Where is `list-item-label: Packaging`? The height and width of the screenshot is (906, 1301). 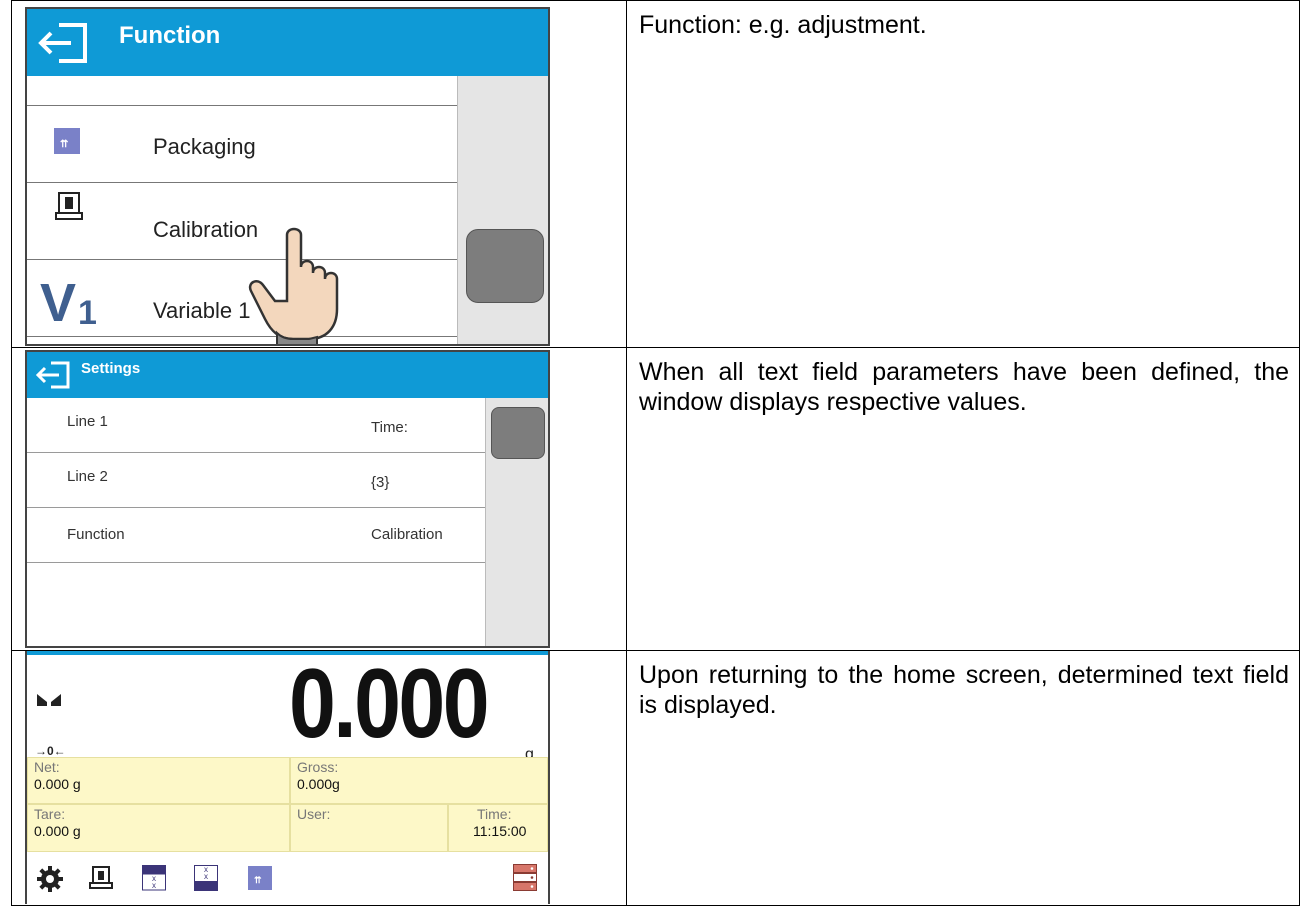
list-item-label: Packaging is located at coordinates (204, 146).